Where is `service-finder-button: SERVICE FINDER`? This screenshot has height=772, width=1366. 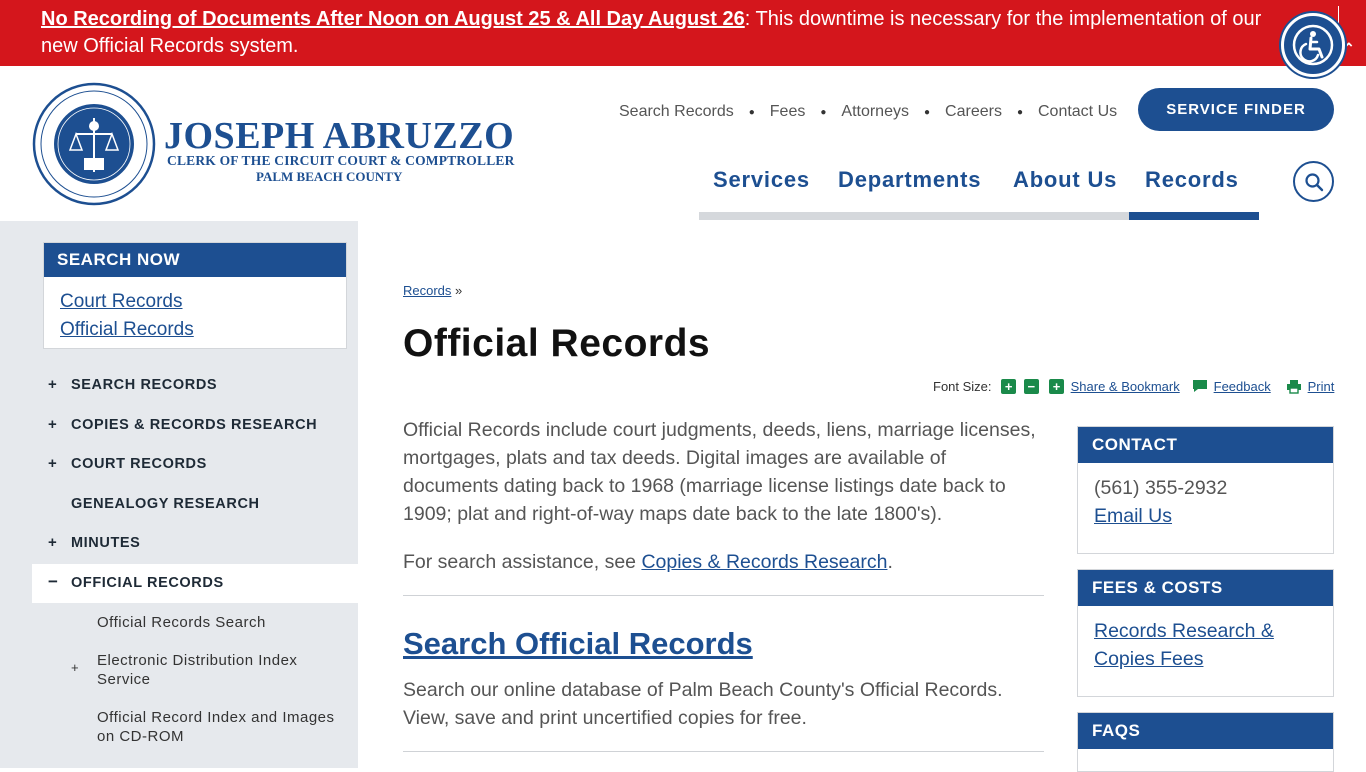
service-finder-button: SERVICE FINDER is located at coordinates (1236, 109).